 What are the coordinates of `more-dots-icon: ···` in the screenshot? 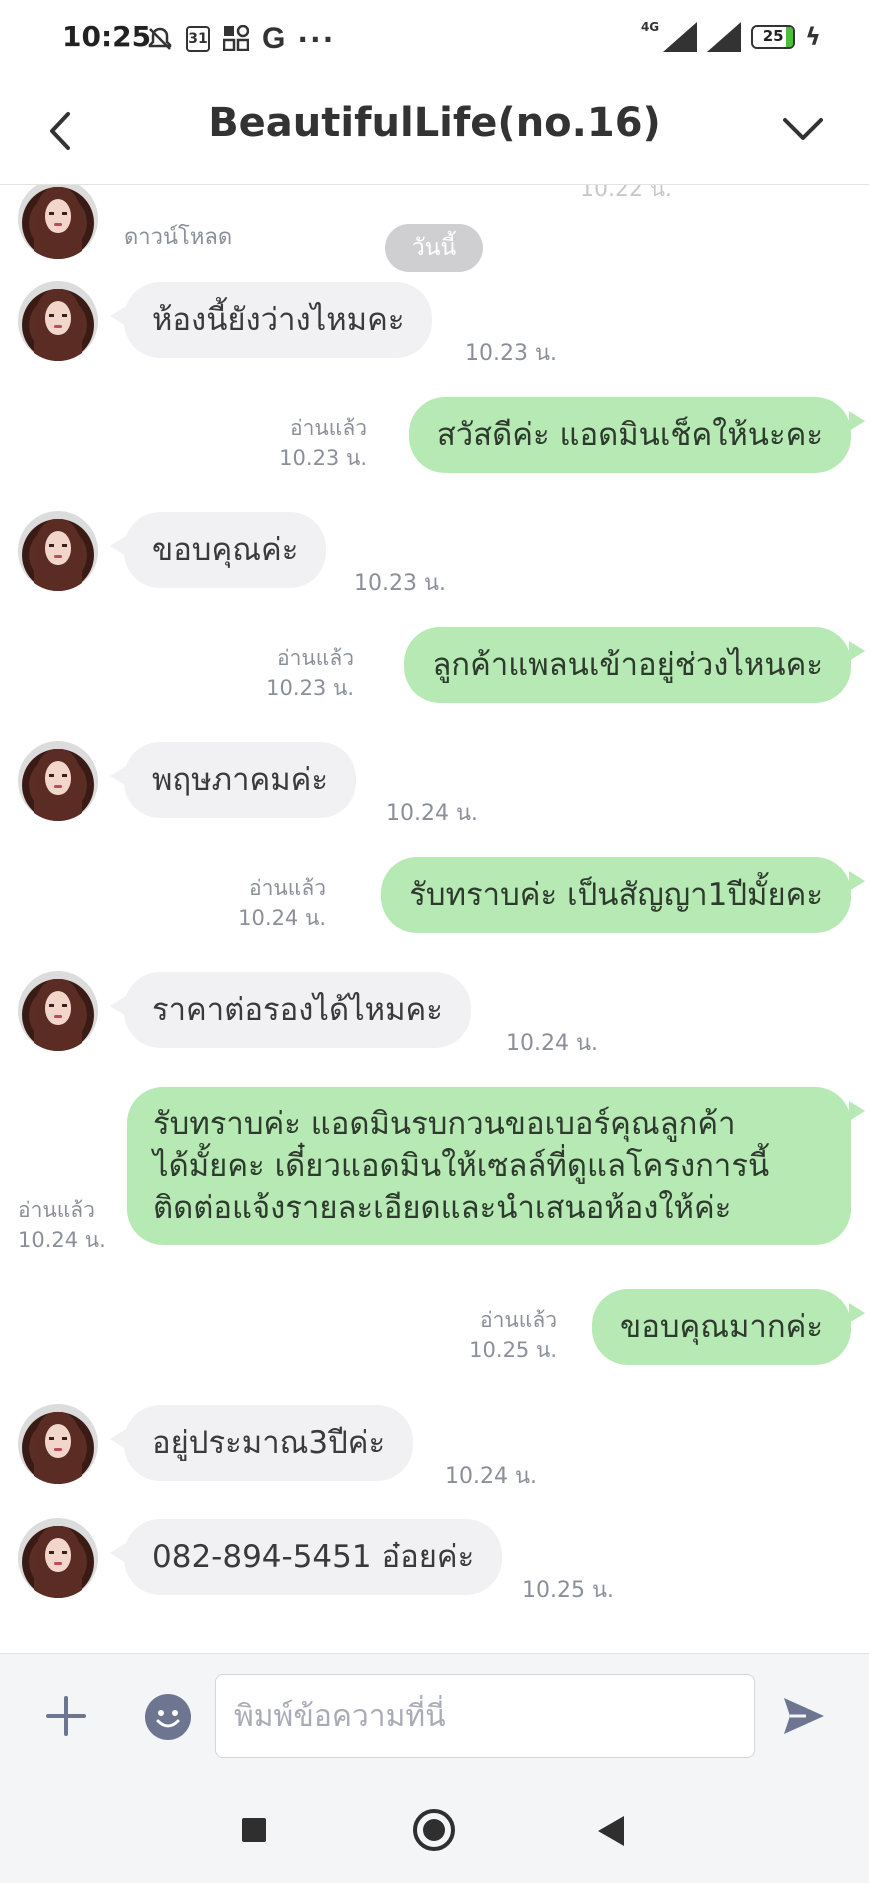 It's located at (316, 39).